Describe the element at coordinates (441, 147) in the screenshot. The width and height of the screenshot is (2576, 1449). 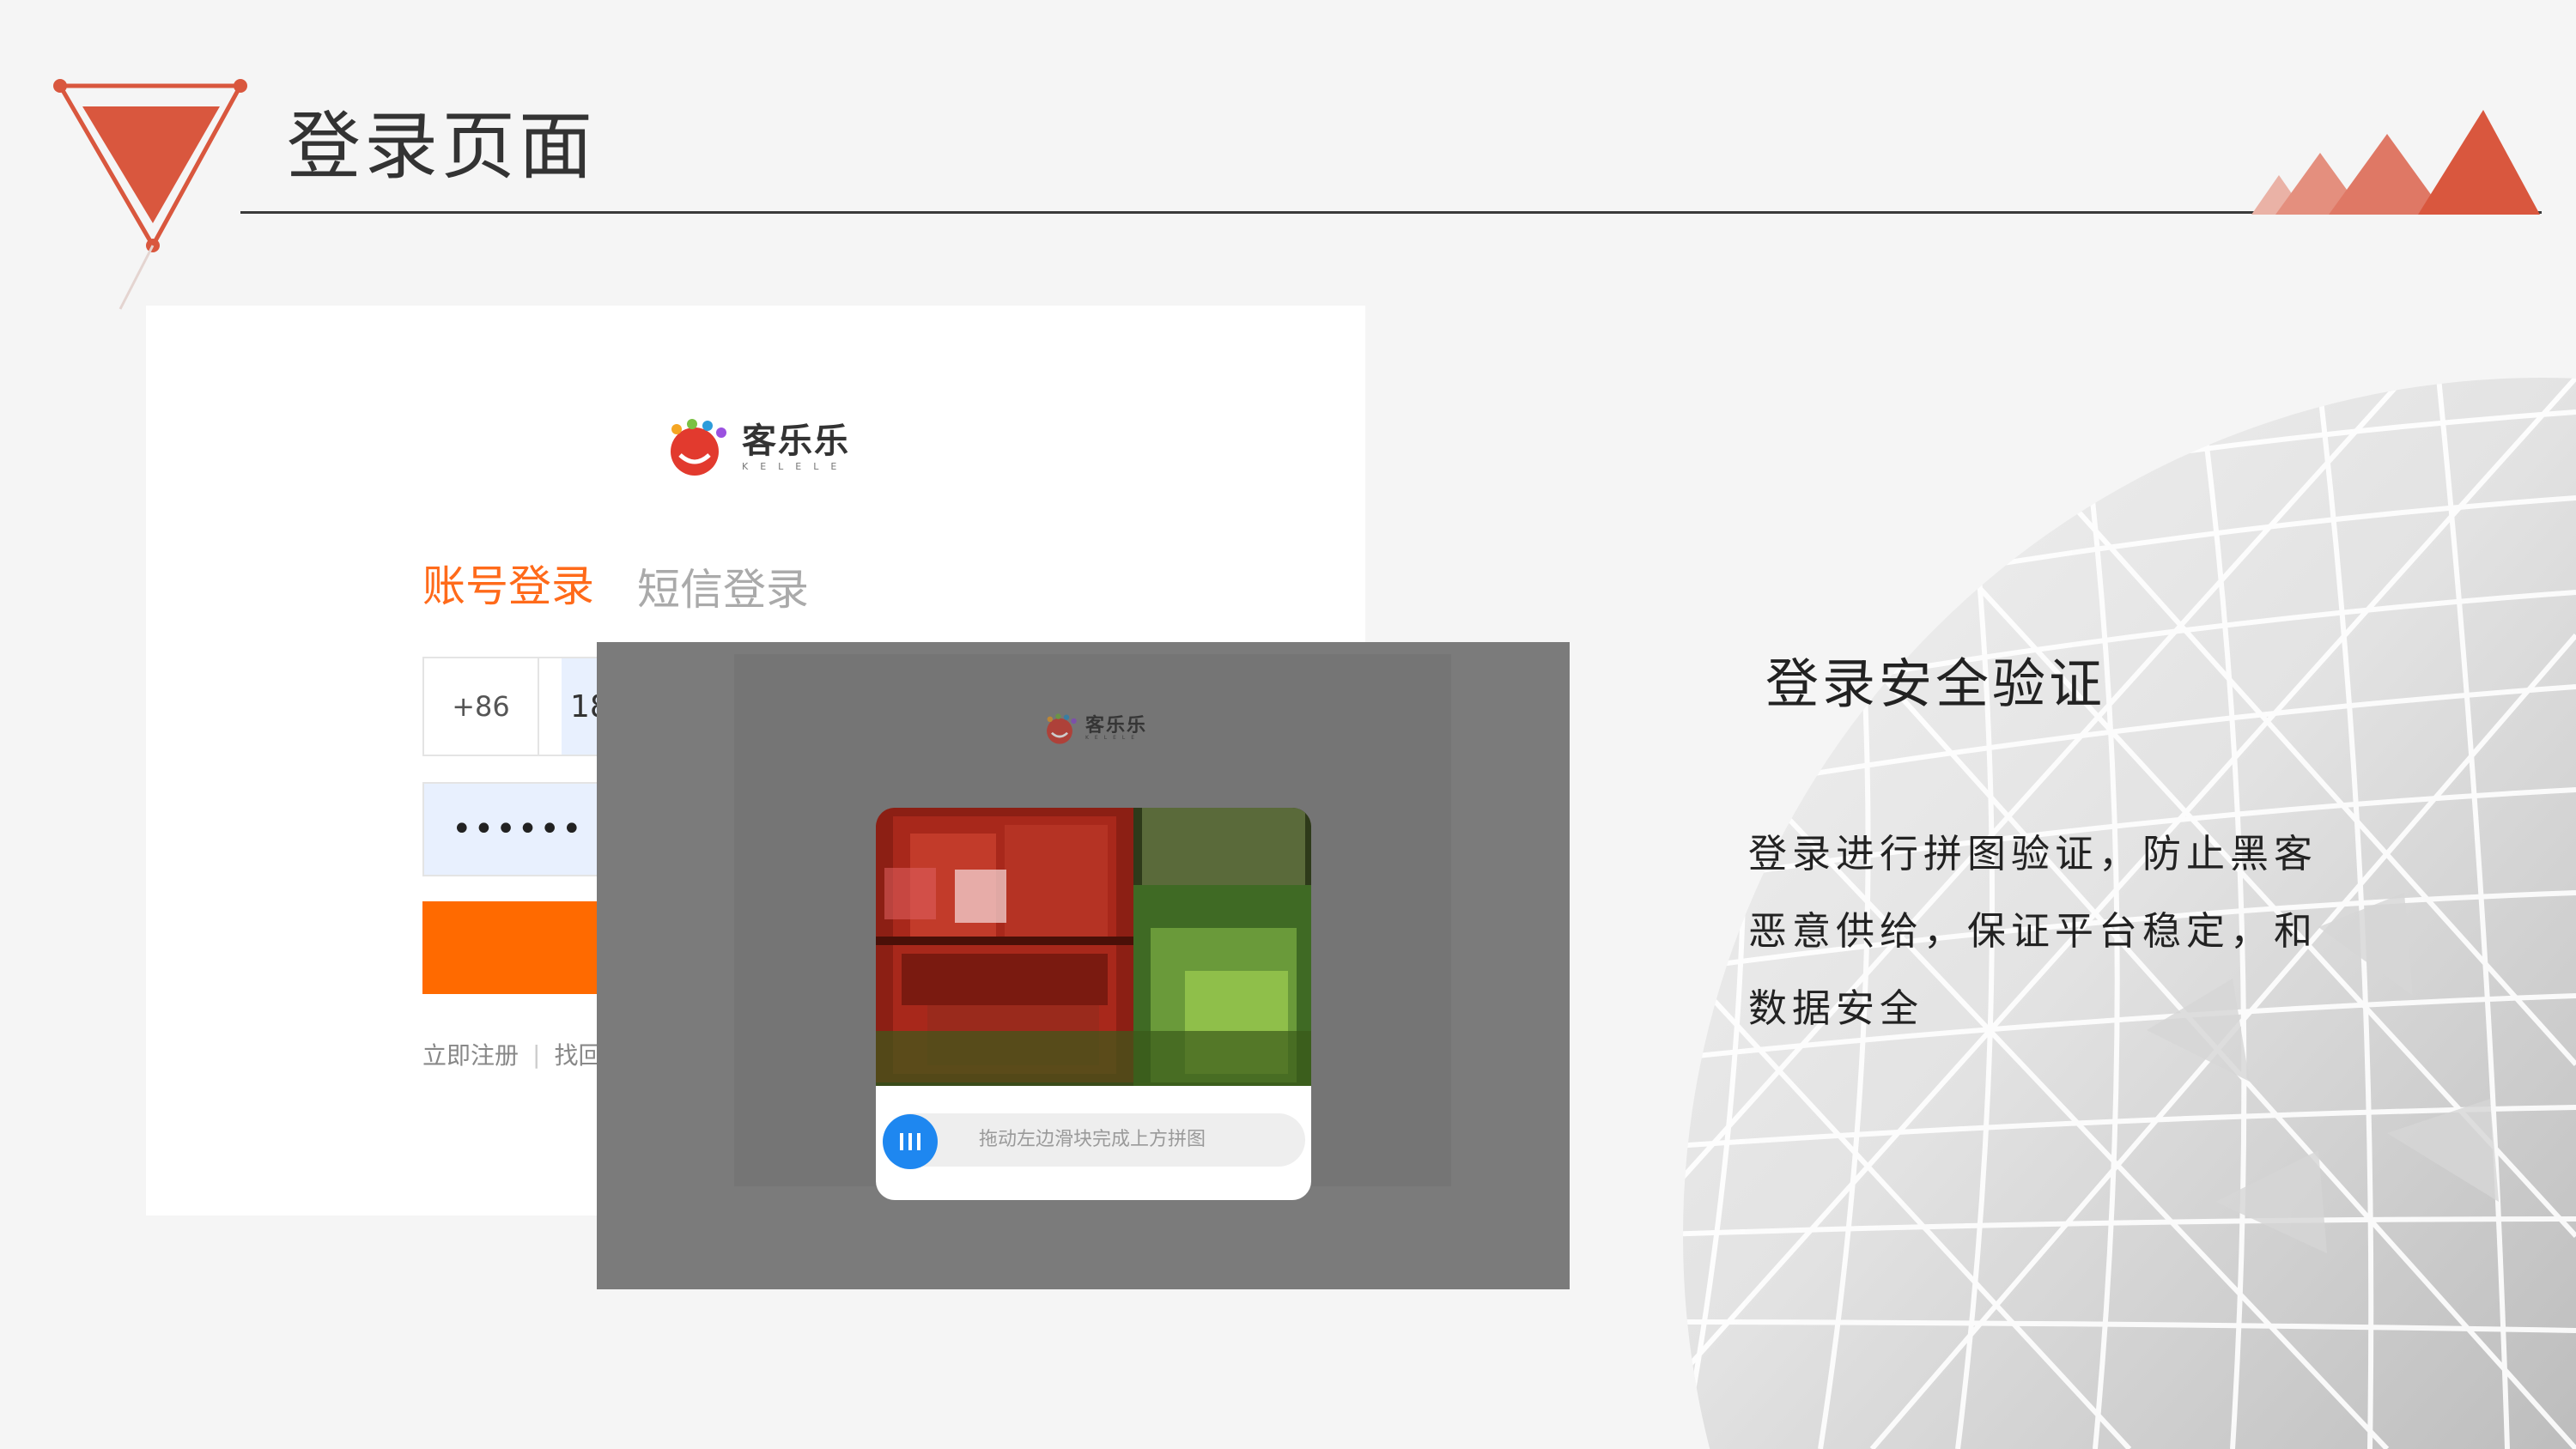
I see `slide-title: 登录页面` at that location.